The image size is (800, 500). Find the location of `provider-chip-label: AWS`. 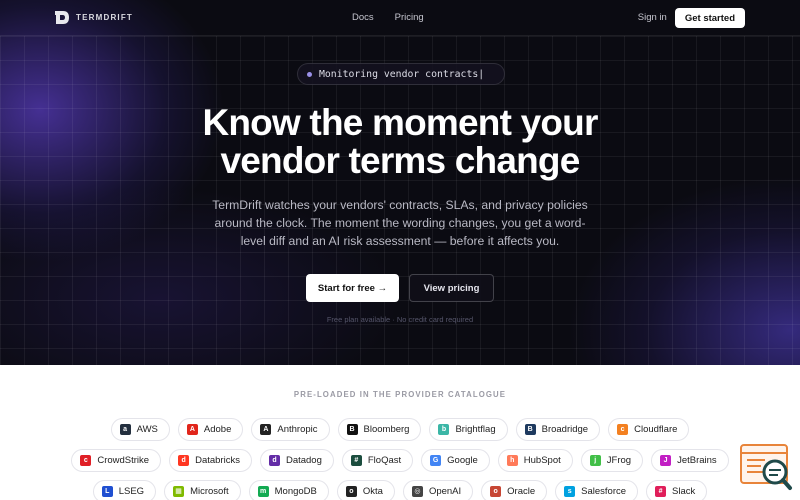

provider-chip-label: AWS is located at coordinates (147, 429).